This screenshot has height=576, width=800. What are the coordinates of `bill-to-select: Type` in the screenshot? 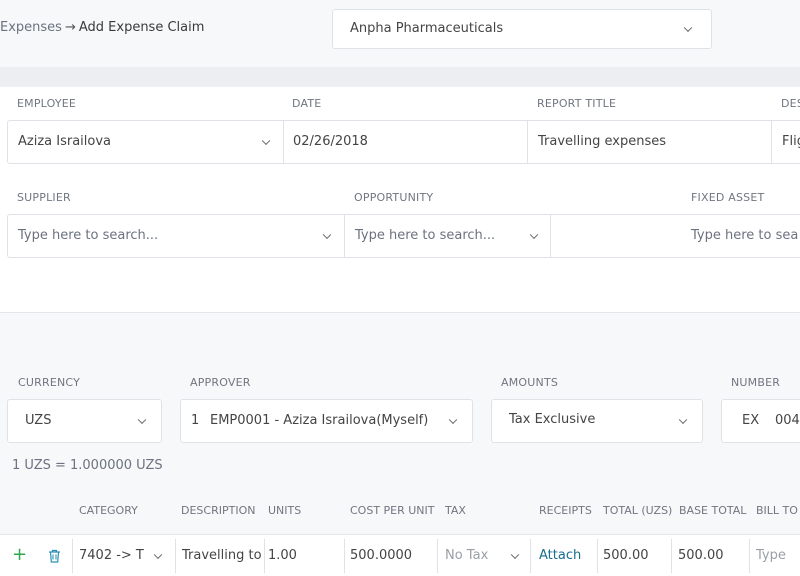 It's located at (775, 556).